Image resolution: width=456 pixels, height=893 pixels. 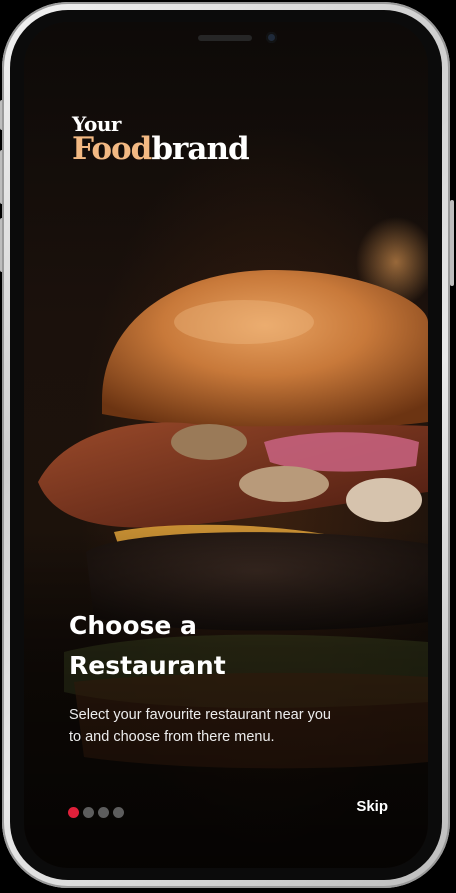 I want to click on bun-top, so click(x=265, y=349).